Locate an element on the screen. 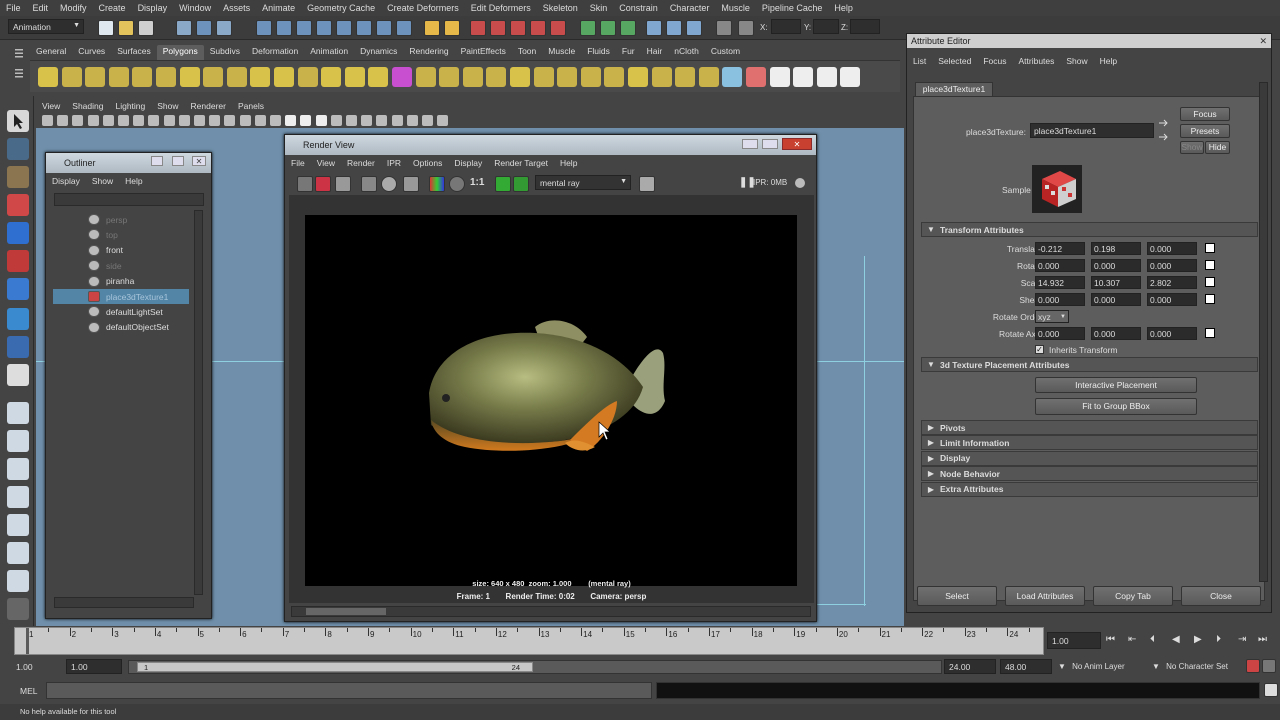 This screenshot has height=720, width=1280. cylindrical-mapping-icon is located at coordinates (732, 77).